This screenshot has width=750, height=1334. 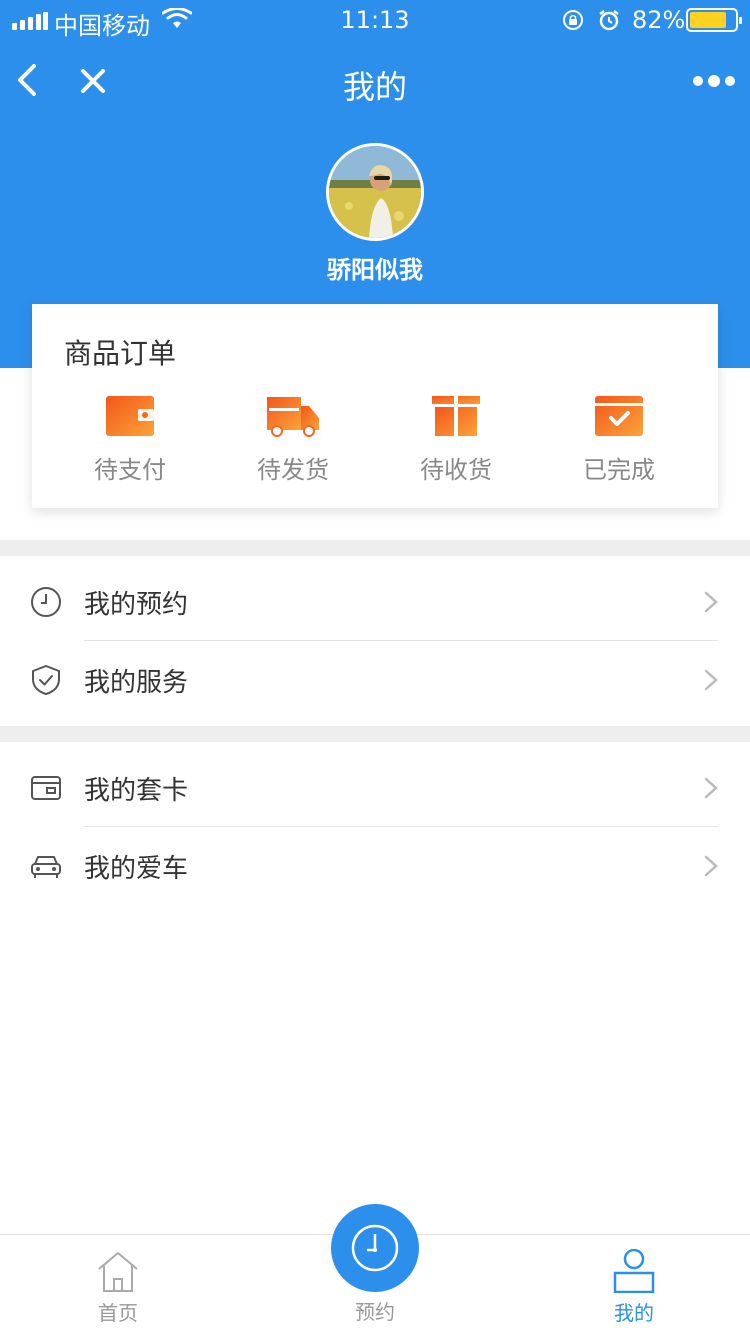 I want to click on tab-label: 我的, so click(x=634, y=1313).